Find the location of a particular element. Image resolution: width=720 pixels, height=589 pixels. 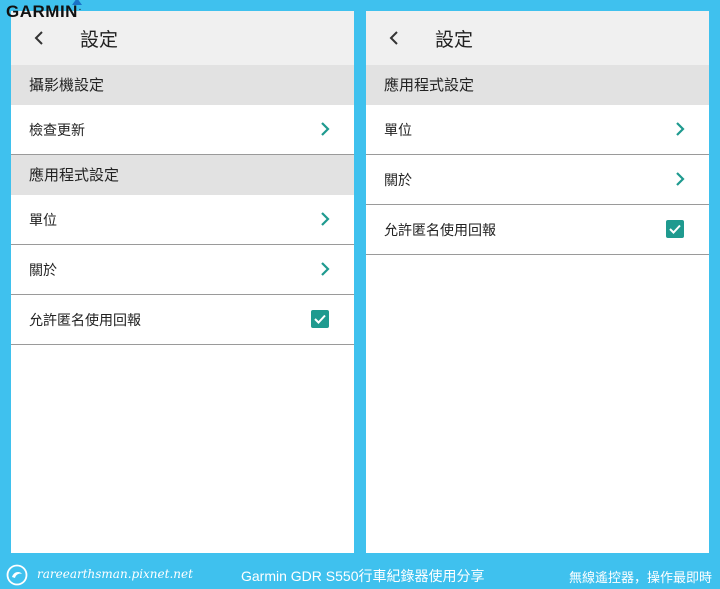

app-bar: 設定 is located at coordinates (537, 38).